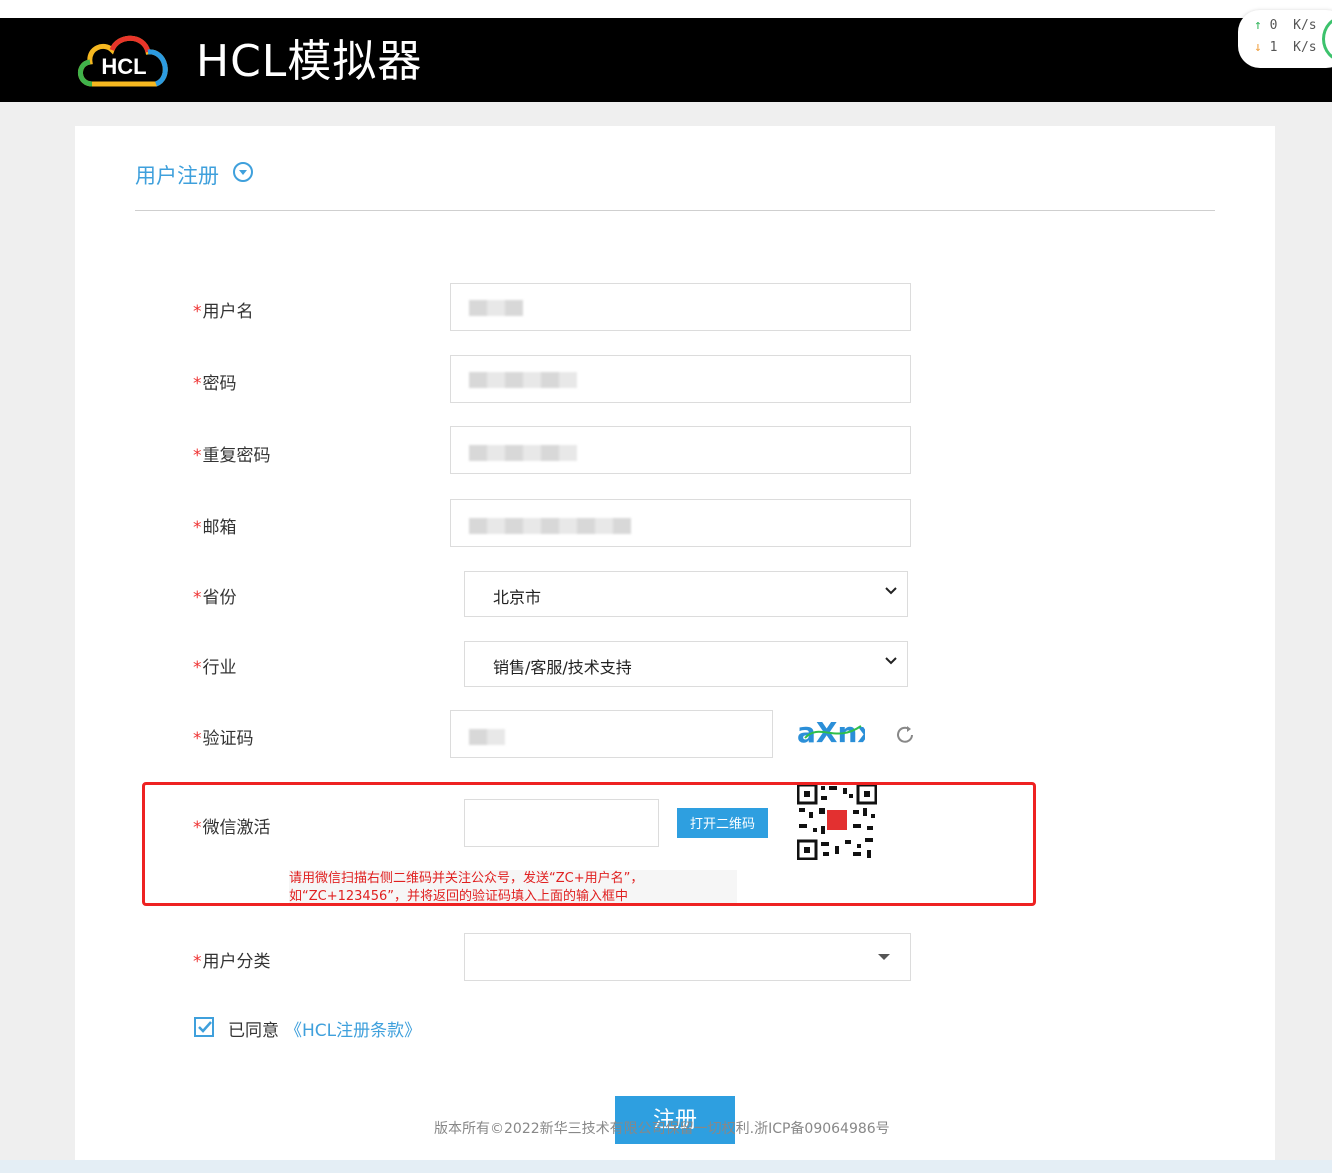 This screenshot has width=1332, height=1173. Describe the element at coordinates (123, 66) in the screenshot. I see `svg-text: HCL` at that location.